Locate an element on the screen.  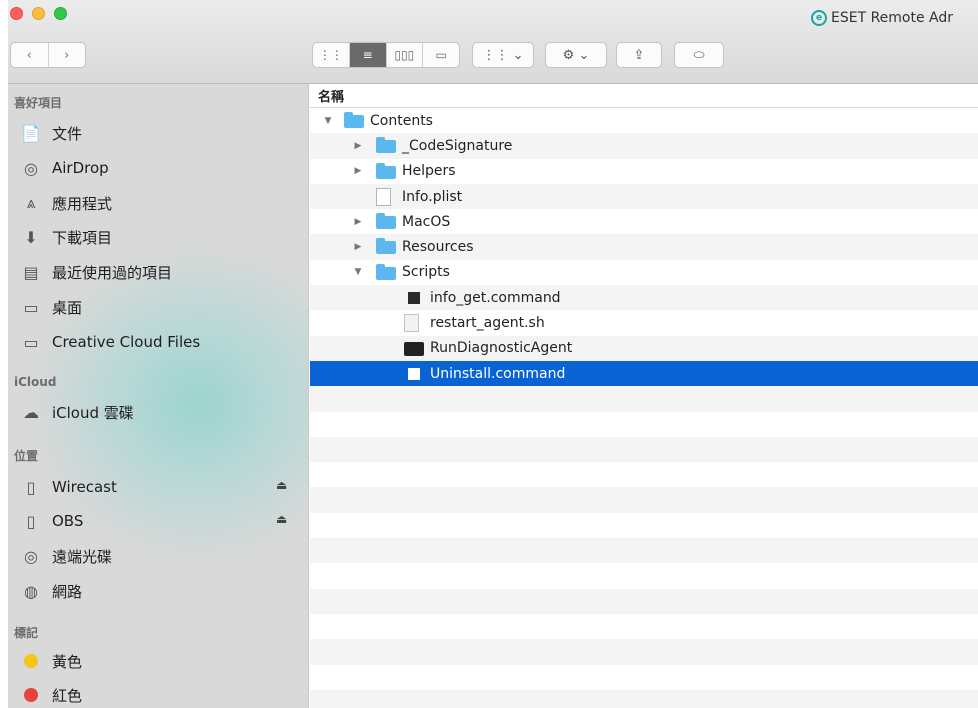
file-name: _CodeSignature is located at coordinates (457, 145).